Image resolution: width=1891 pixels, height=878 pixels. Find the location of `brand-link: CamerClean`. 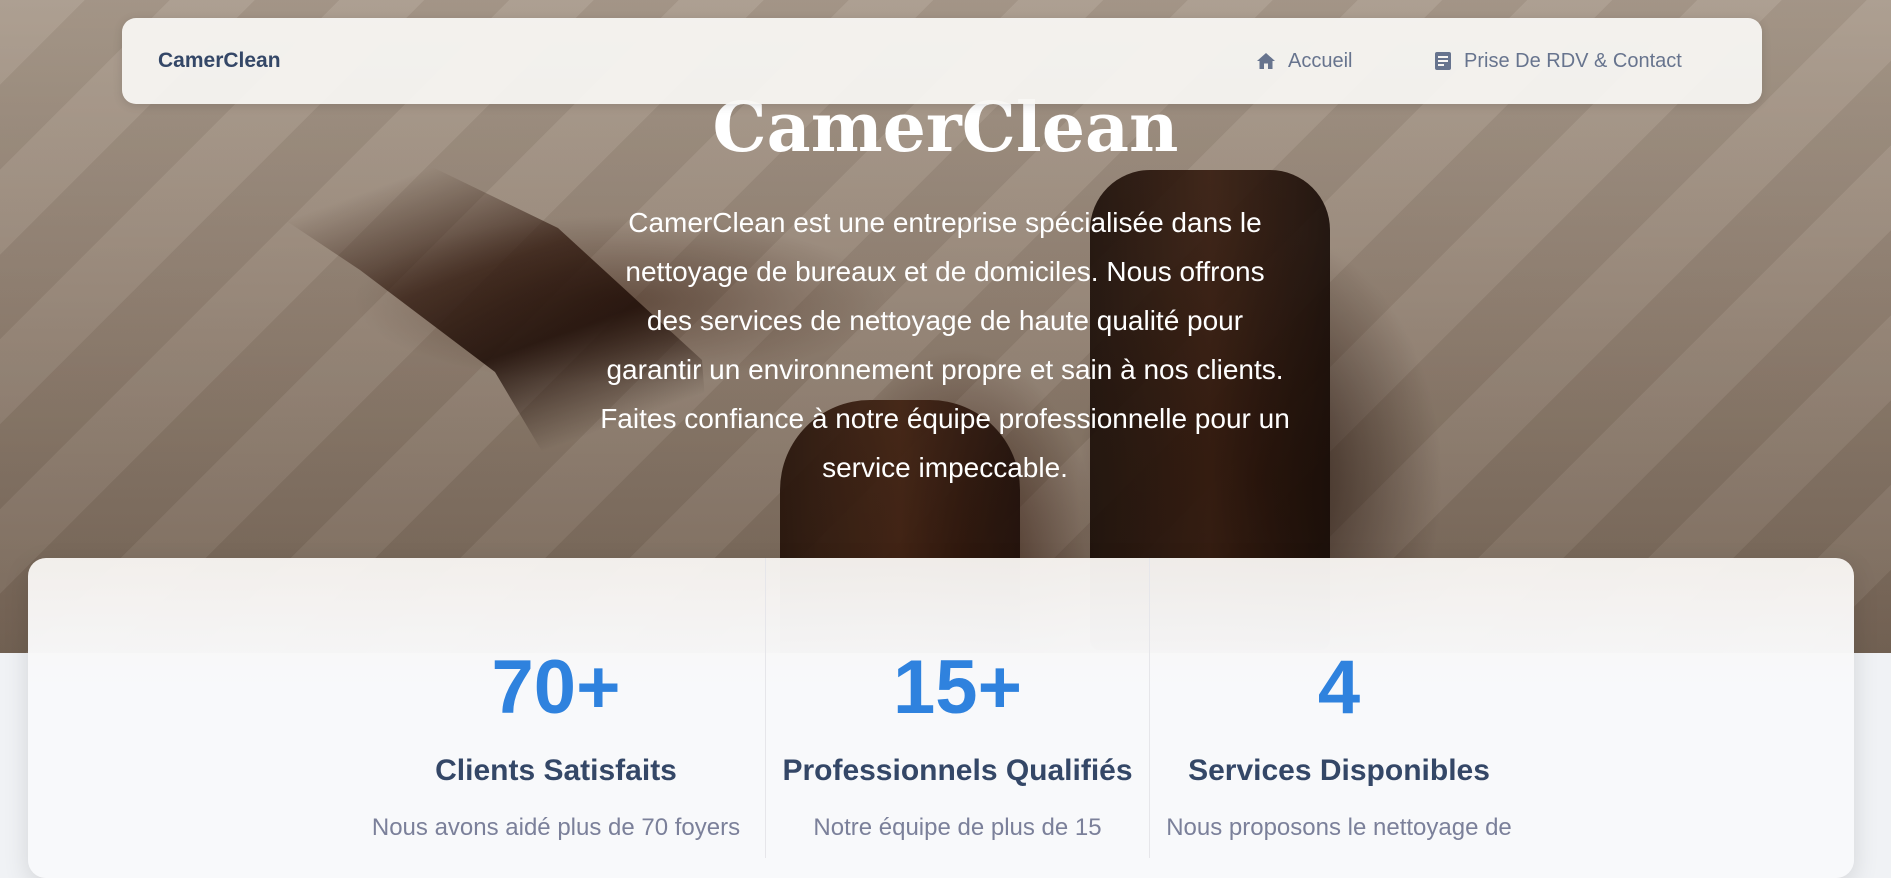

brand-link: CamerClean is located at coordinates (219, 61).